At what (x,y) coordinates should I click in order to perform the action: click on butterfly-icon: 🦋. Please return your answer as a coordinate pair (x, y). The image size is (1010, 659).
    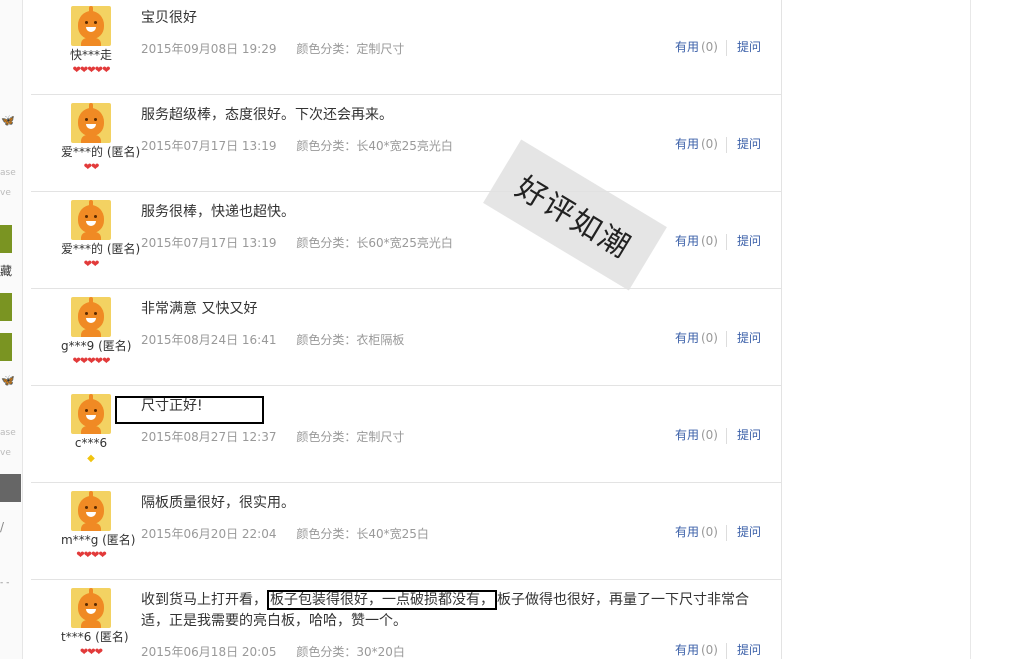
    Looking at the image, I should click on (8, 380).